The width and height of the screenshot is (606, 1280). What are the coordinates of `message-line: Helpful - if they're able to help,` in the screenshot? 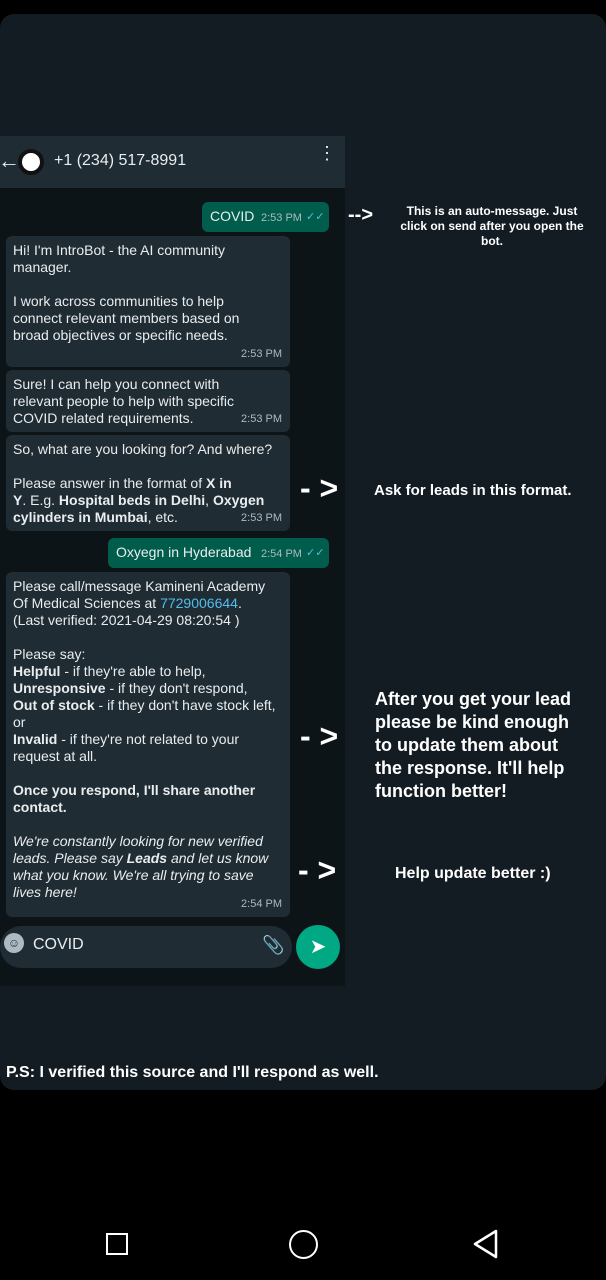 It's located at (109, 671).